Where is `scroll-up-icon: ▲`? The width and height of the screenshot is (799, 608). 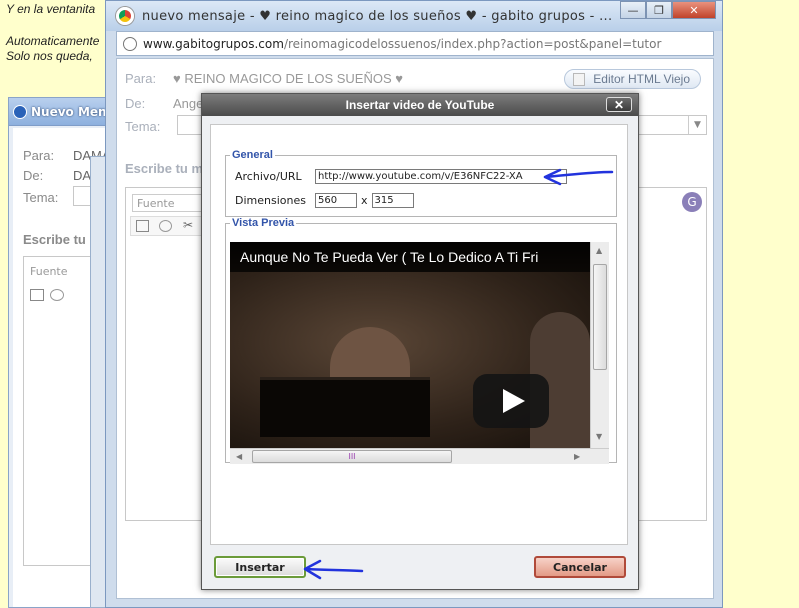 scroll-up-icon: ▲ is located at coordinates (599, 250).